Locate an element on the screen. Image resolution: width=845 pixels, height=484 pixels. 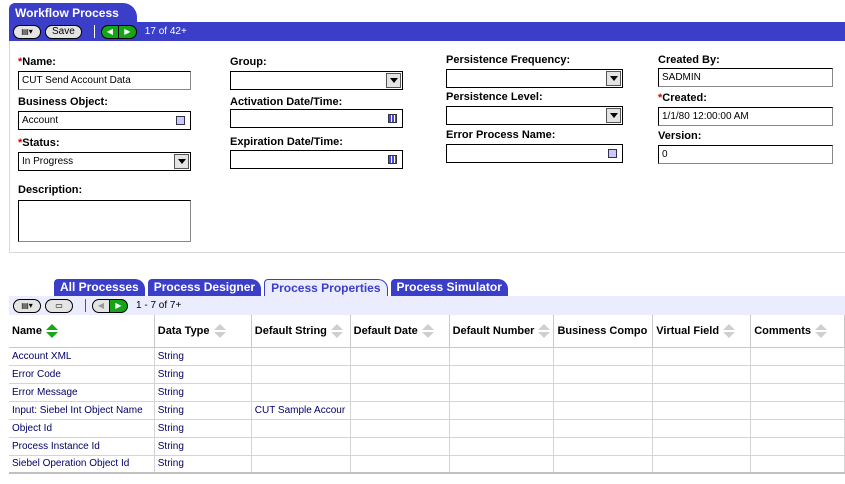
table-row: Object Id String is located at coordinates (427, 428).